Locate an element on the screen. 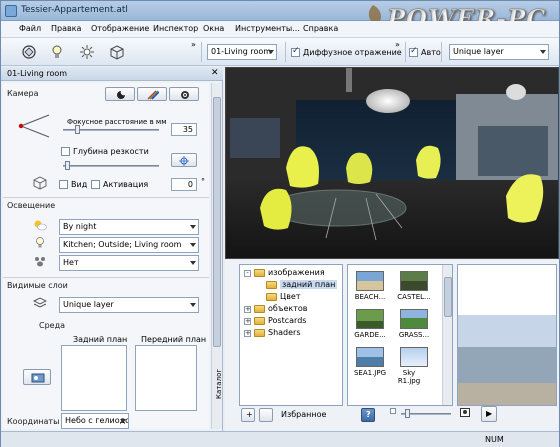 This screenshot has width=560, height=447. tree-item-postcards: Postcards is located at coordinates (287, 320).